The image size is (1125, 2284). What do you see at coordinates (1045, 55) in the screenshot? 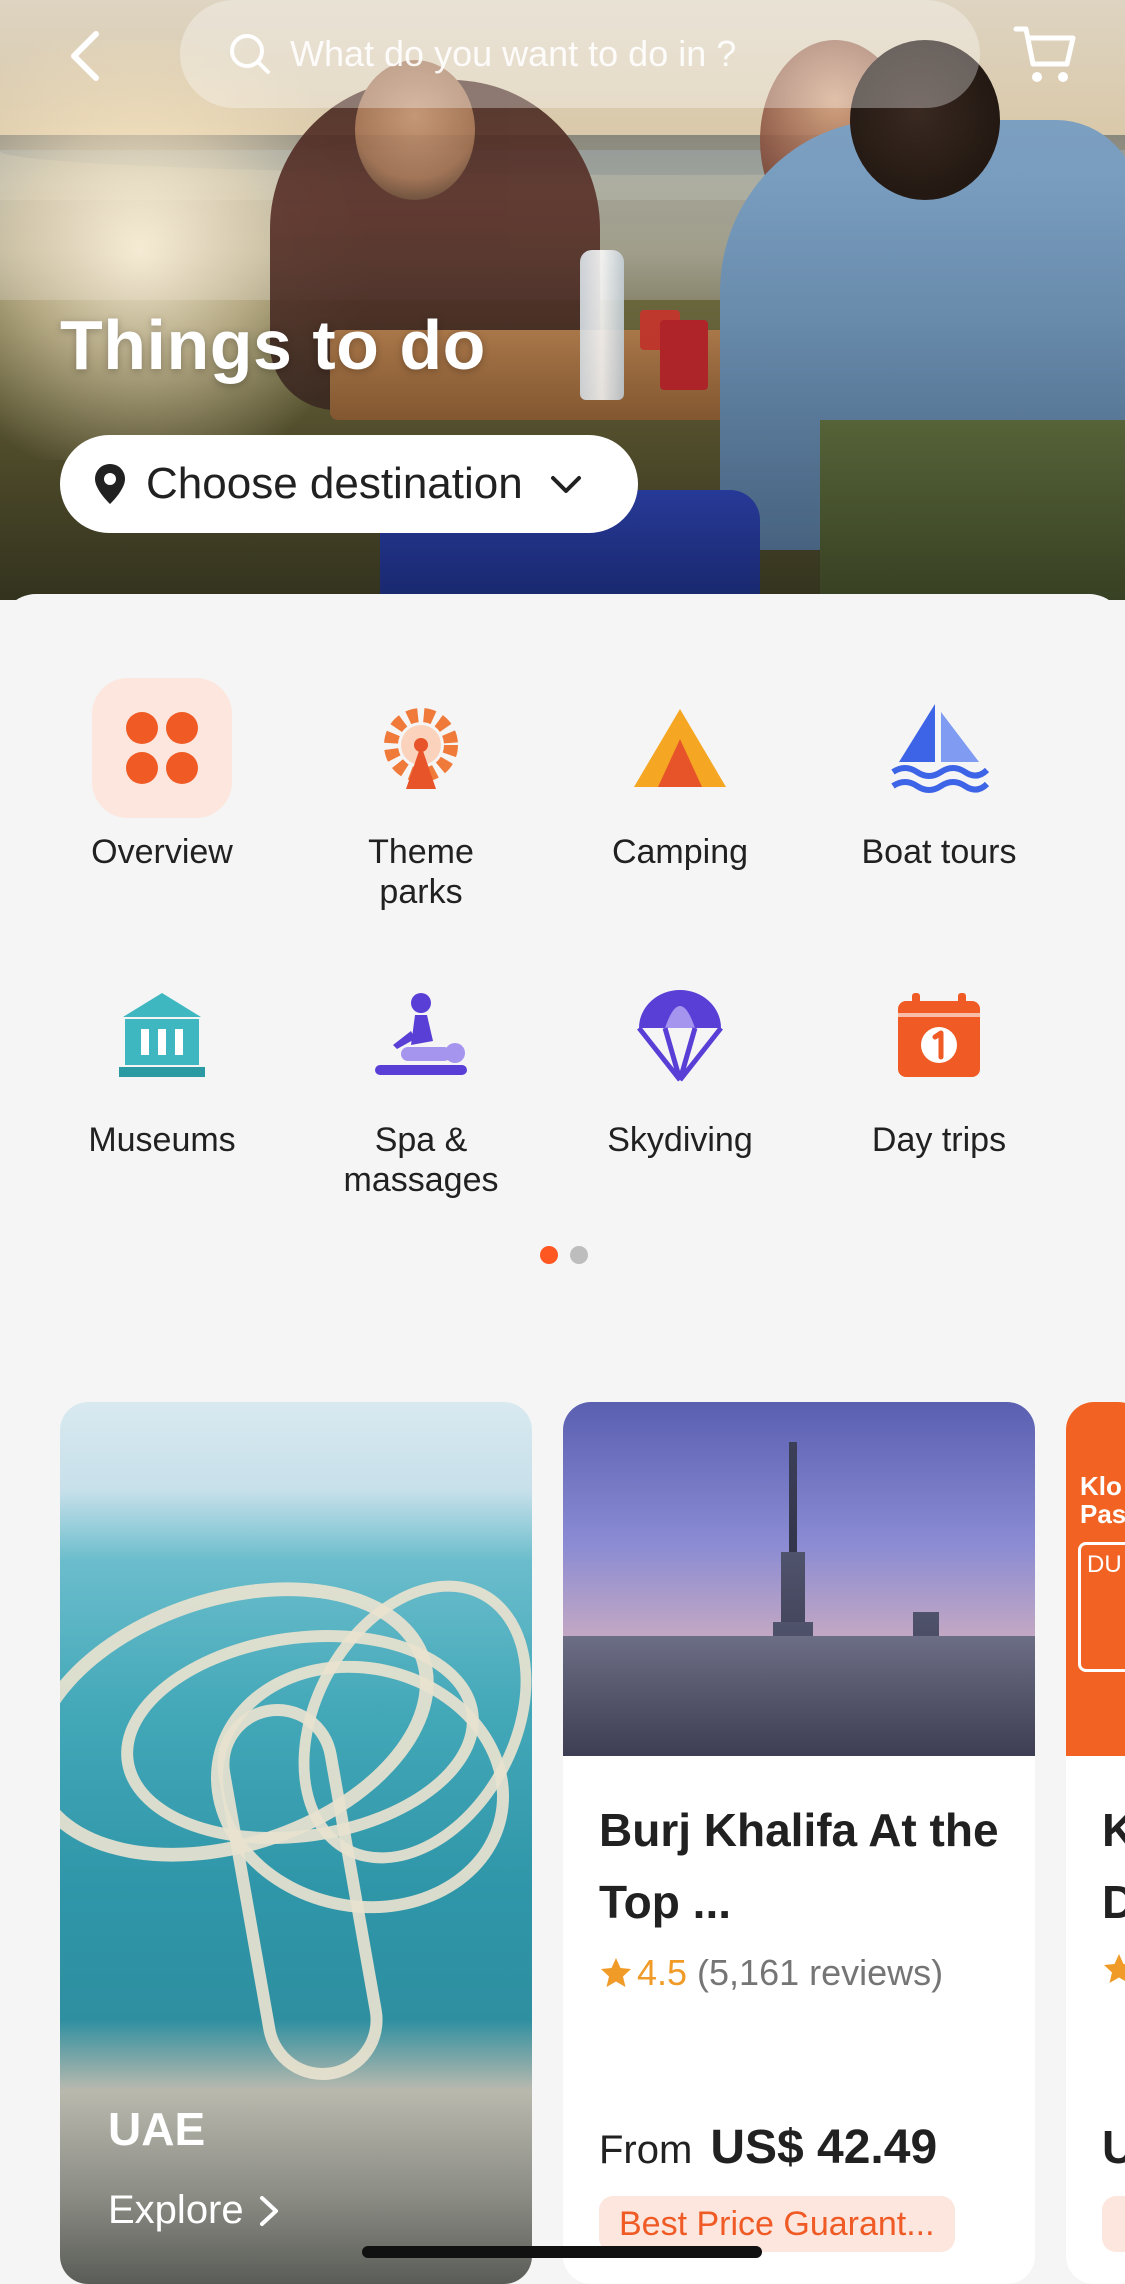
I see `cart-icon` at bounding box center [1045, 55].